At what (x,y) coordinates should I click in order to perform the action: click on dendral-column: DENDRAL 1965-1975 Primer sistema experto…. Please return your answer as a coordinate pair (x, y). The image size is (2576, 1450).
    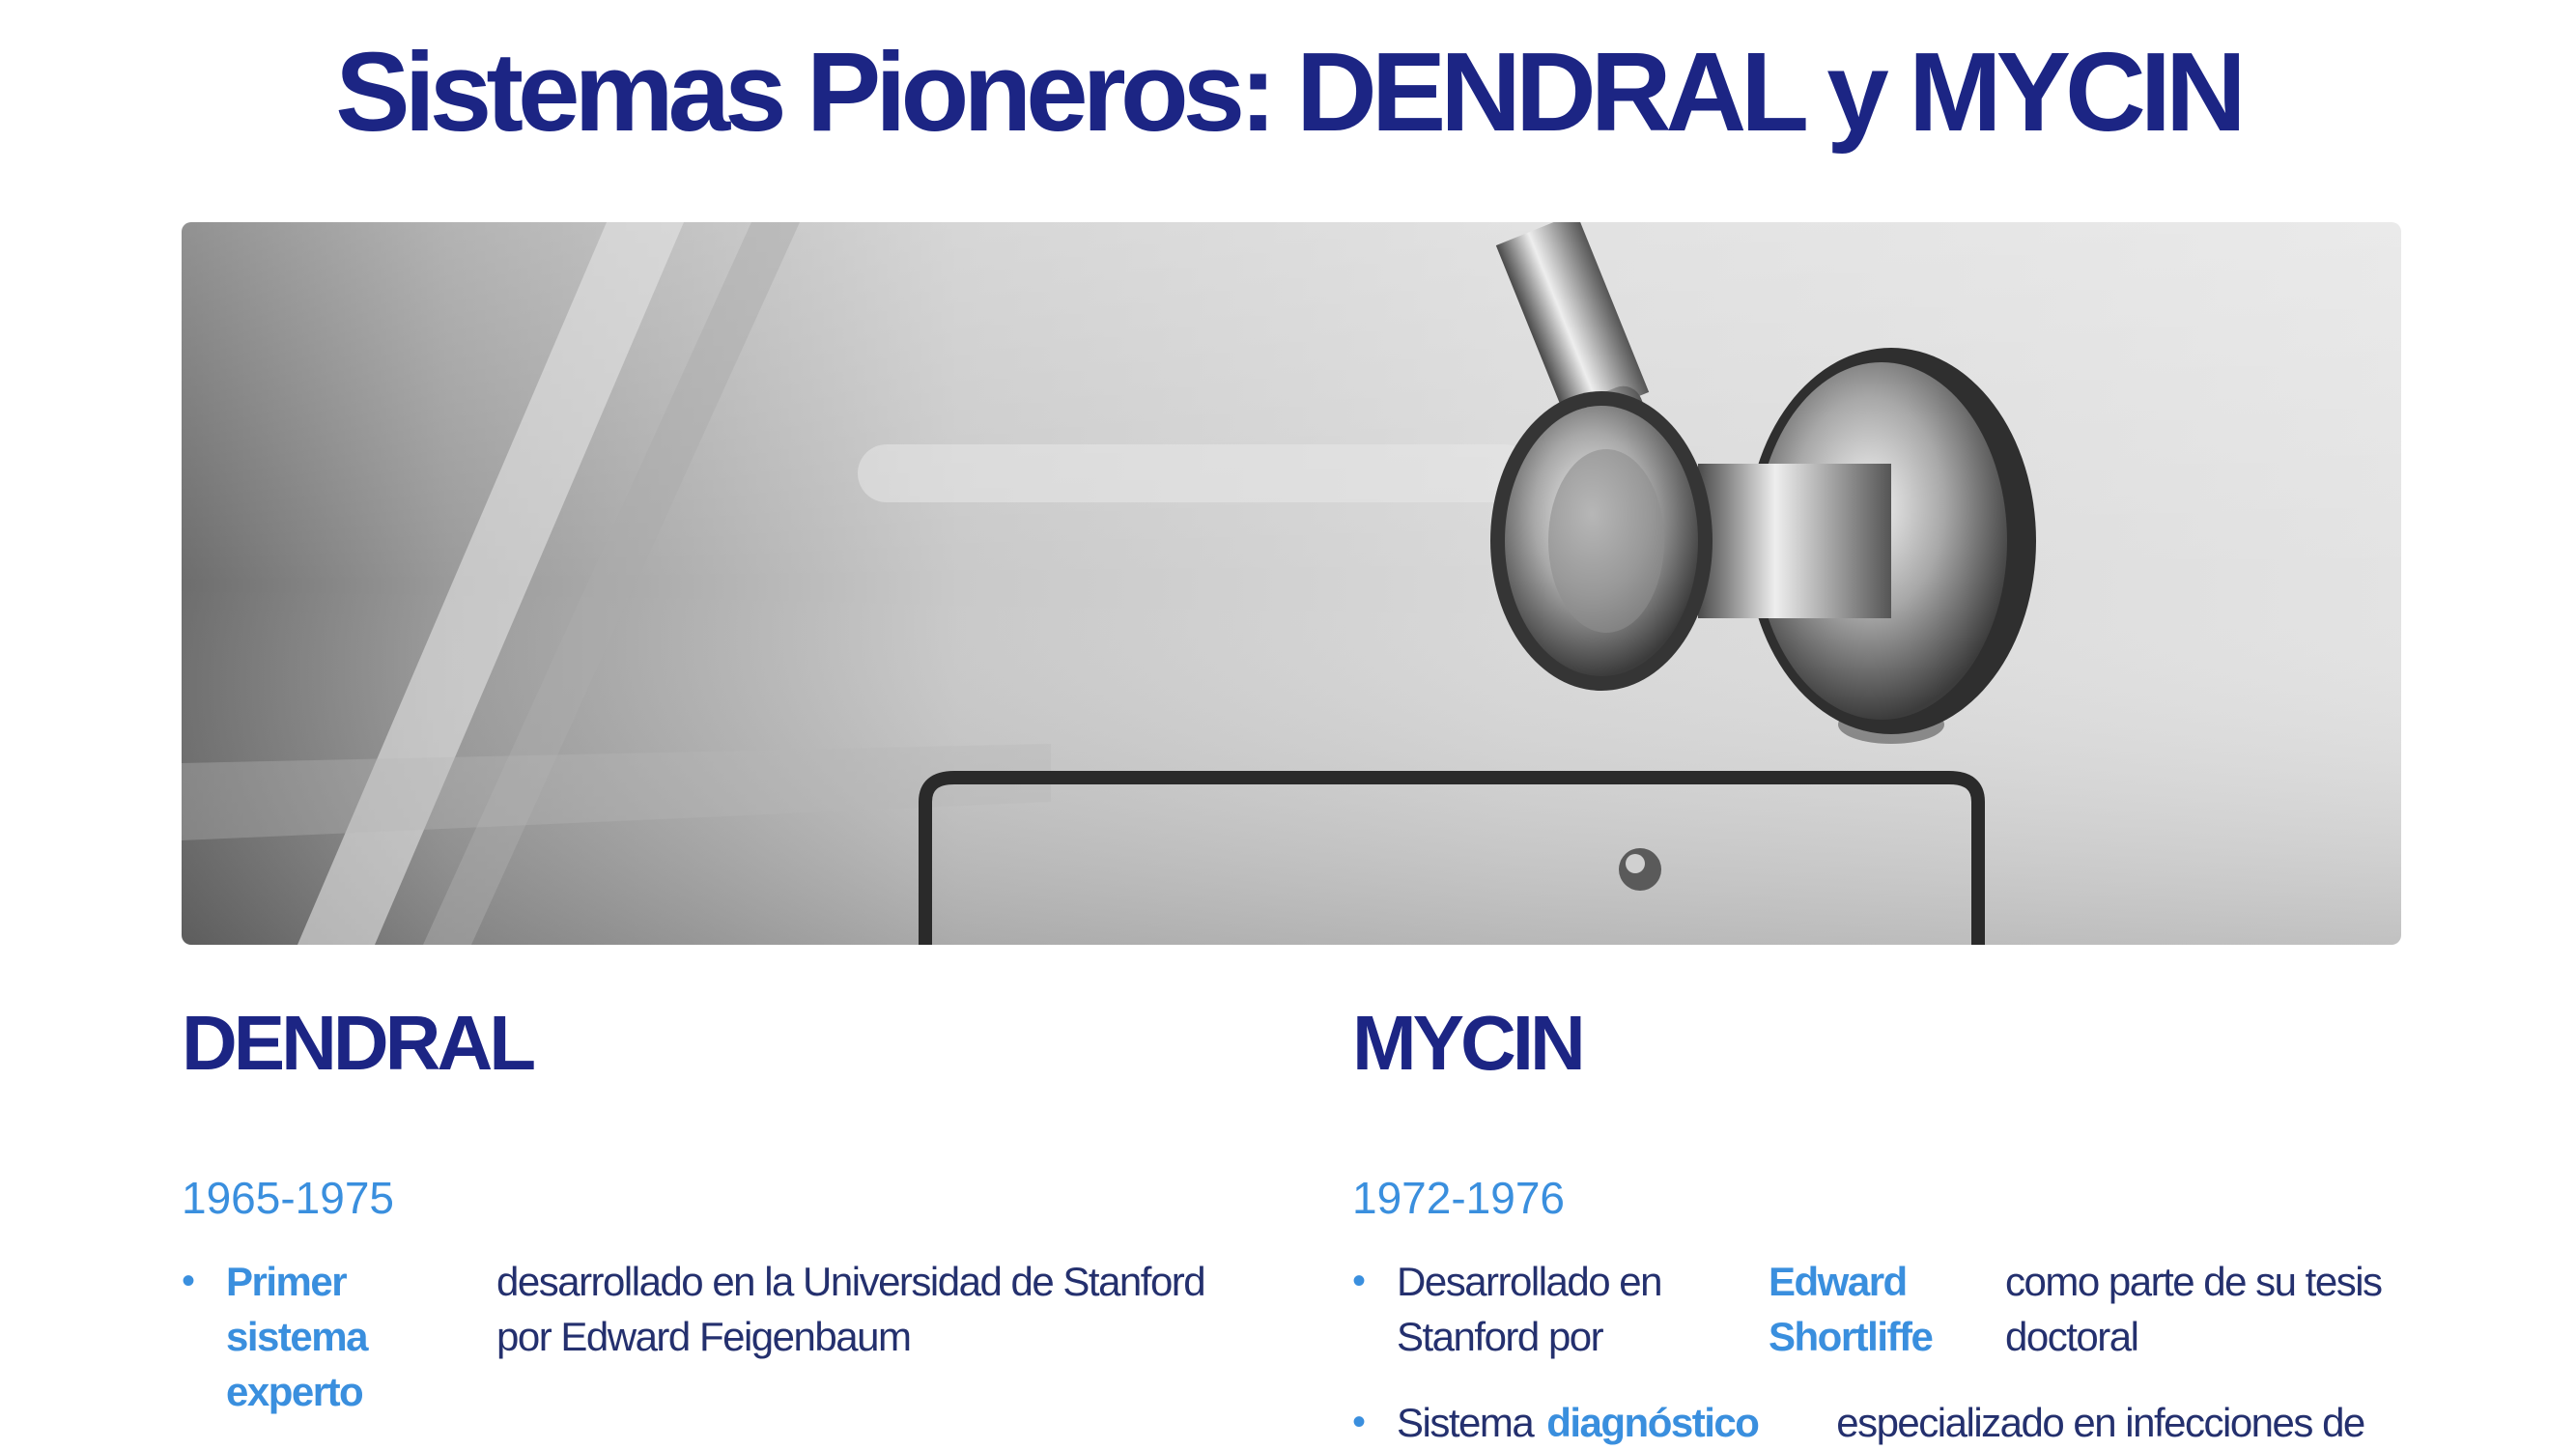
    Looking at the image, I should click on (718, 1207).